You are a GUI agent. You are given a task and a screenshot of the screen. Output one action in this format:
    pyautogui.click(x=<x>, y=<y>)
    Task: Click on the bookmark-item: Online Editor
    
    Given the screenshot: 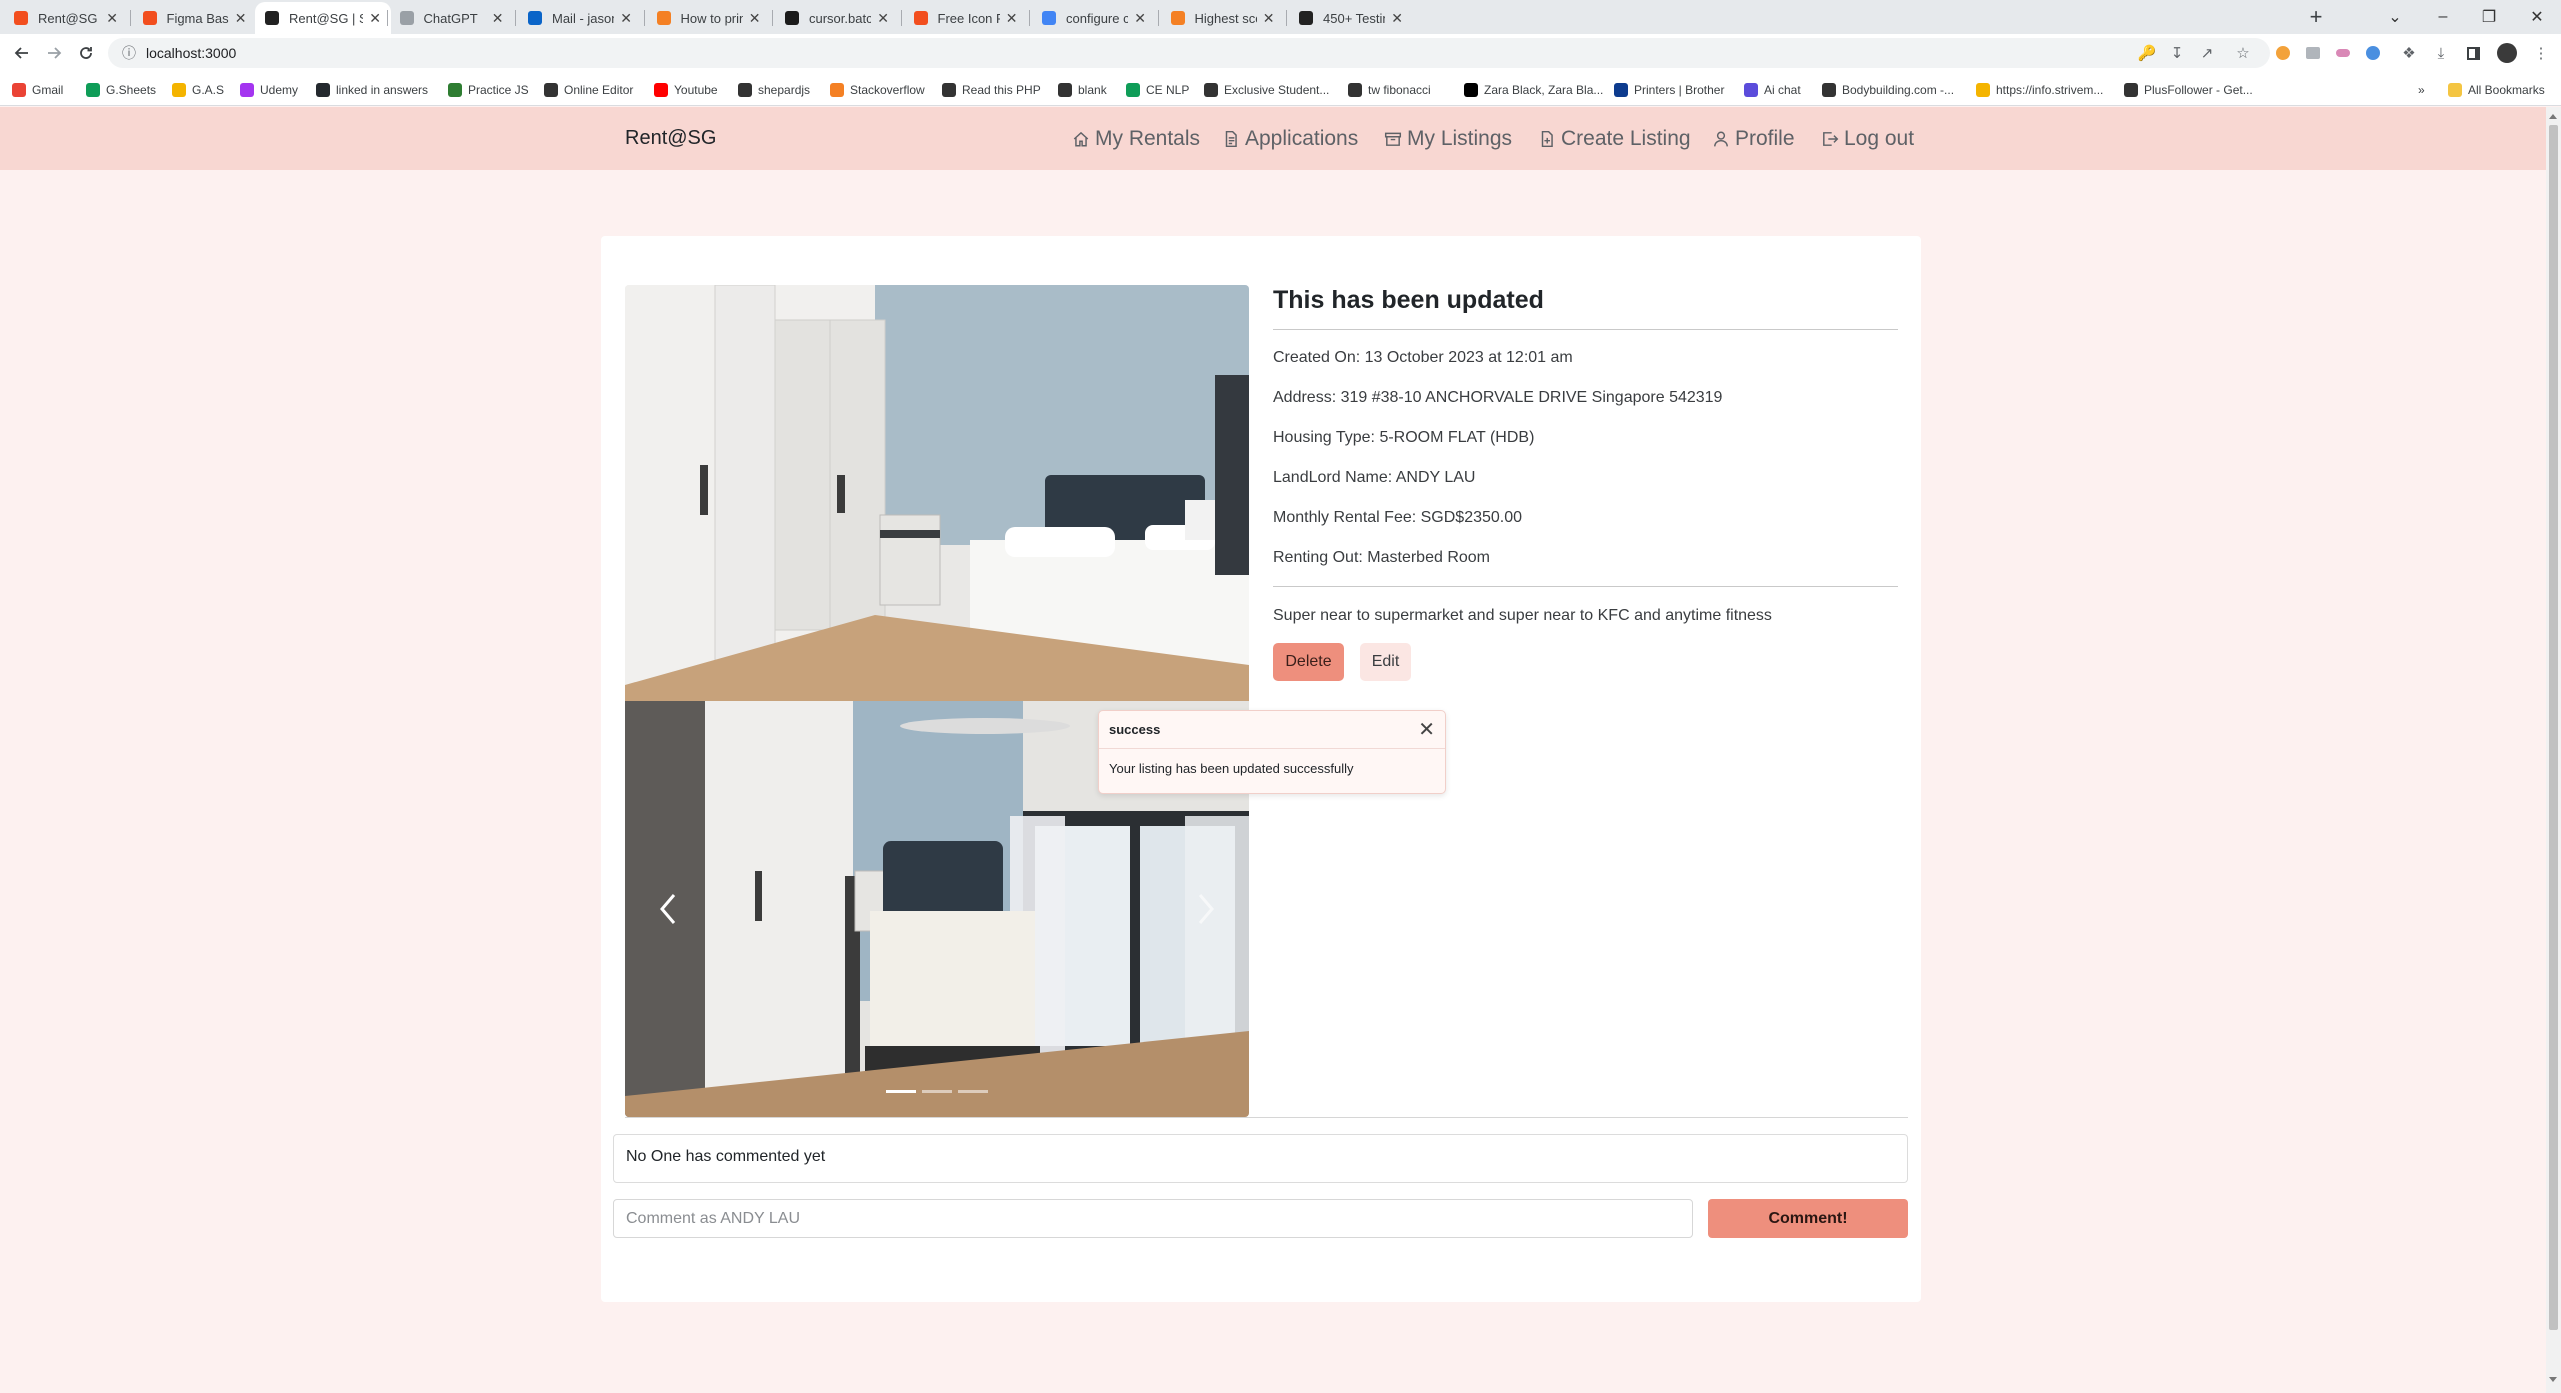 What is the action you would take?
    pyautogui.click(x=588, y=90)
    